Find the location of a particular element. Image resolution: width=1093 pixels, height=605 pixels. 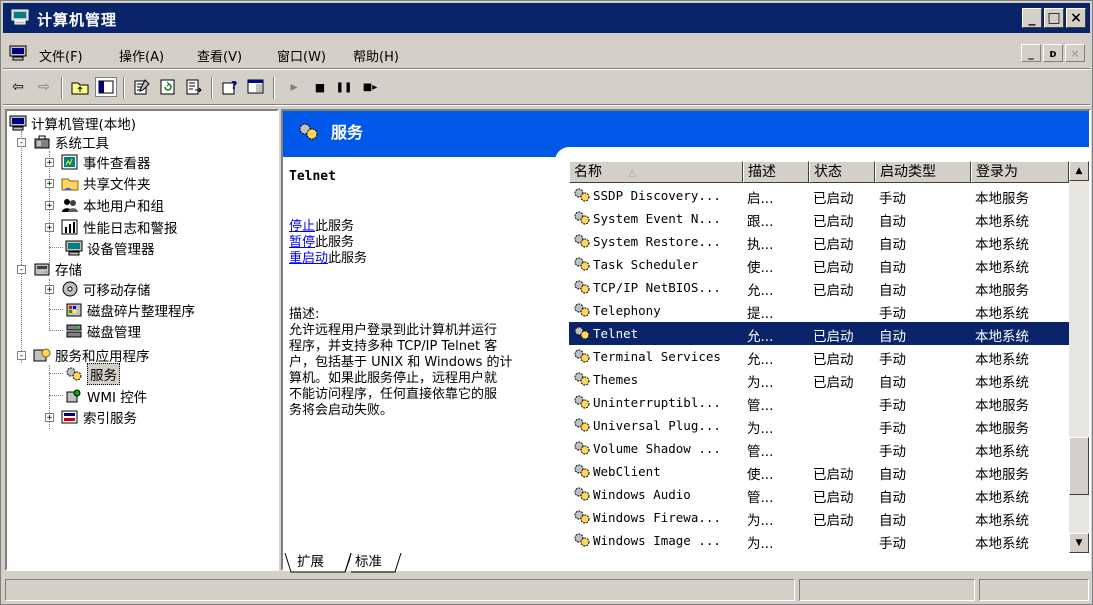

stop-service-link: 停止 is located at coordinates (302, 226).